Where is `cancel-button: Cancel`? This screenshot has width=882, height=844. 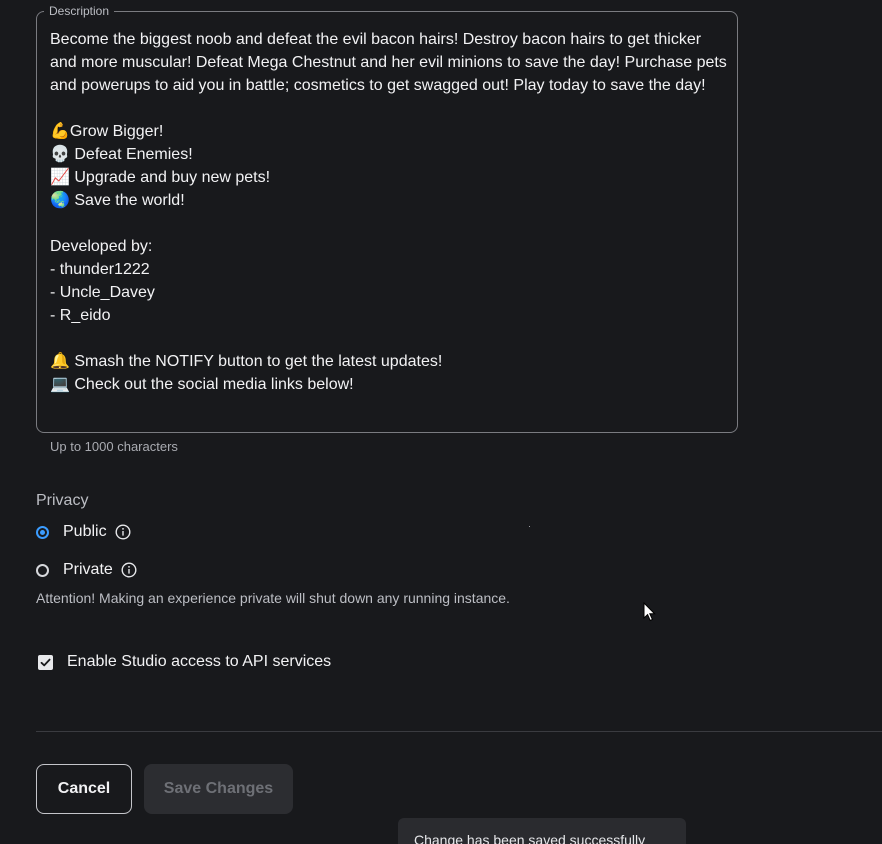 cancel-button: Cancel is located at coordinates (84, 789).